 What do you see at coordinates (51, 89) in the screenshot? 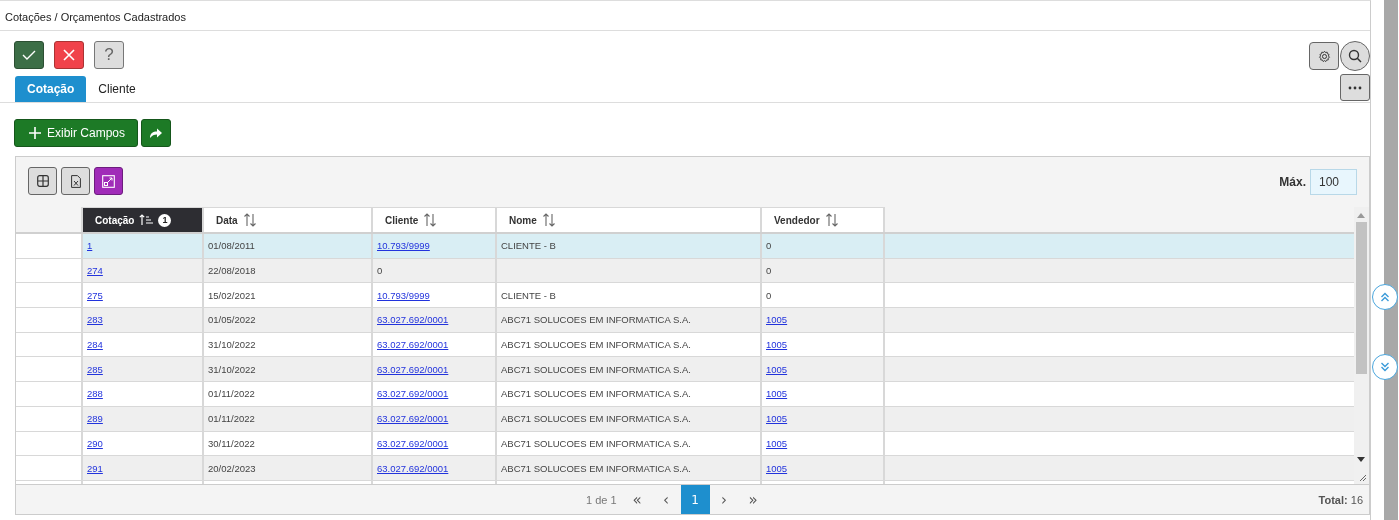
I see `tab: Cotação` at bounding box center [51, 89].